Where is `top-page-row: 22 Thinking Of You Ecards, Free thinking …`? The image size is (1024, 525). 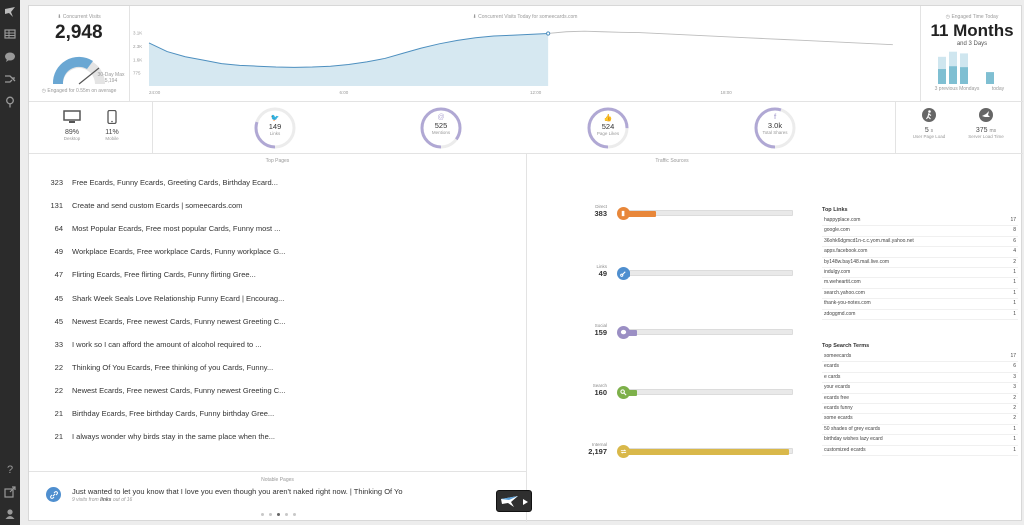 top-page-row: 22 Thinking Of You Ecards, Free thinking … is located at coordinates (277, 370).